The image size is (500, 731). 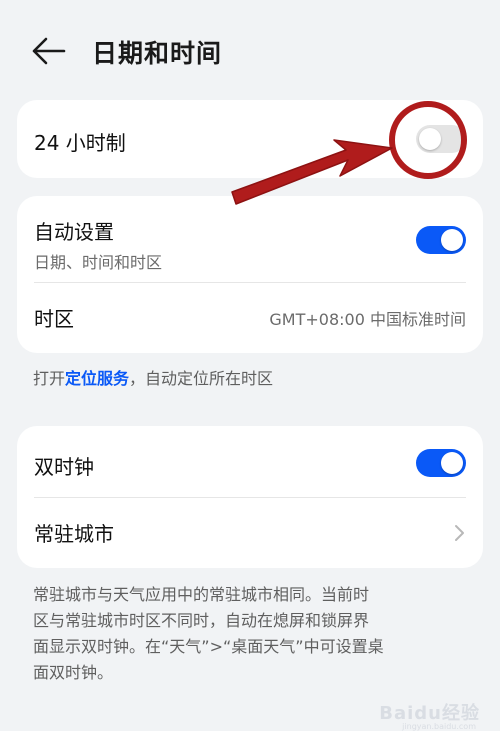 I want to click on timezone-row: 时区 GMT+08:00 中国标准时间, so click(x=250, y=318).